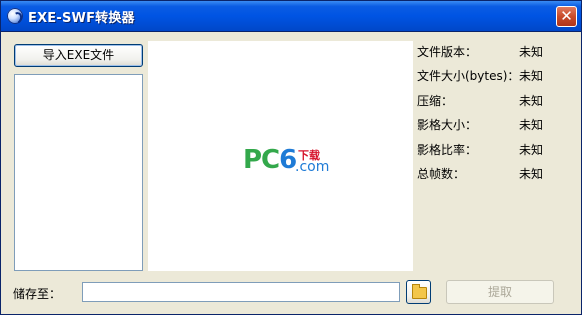  What do you see at coordinates (447, 125) in the screenshot?
I see `info-label-frame-size: 影格大小：` at bounding box center [447, 125].